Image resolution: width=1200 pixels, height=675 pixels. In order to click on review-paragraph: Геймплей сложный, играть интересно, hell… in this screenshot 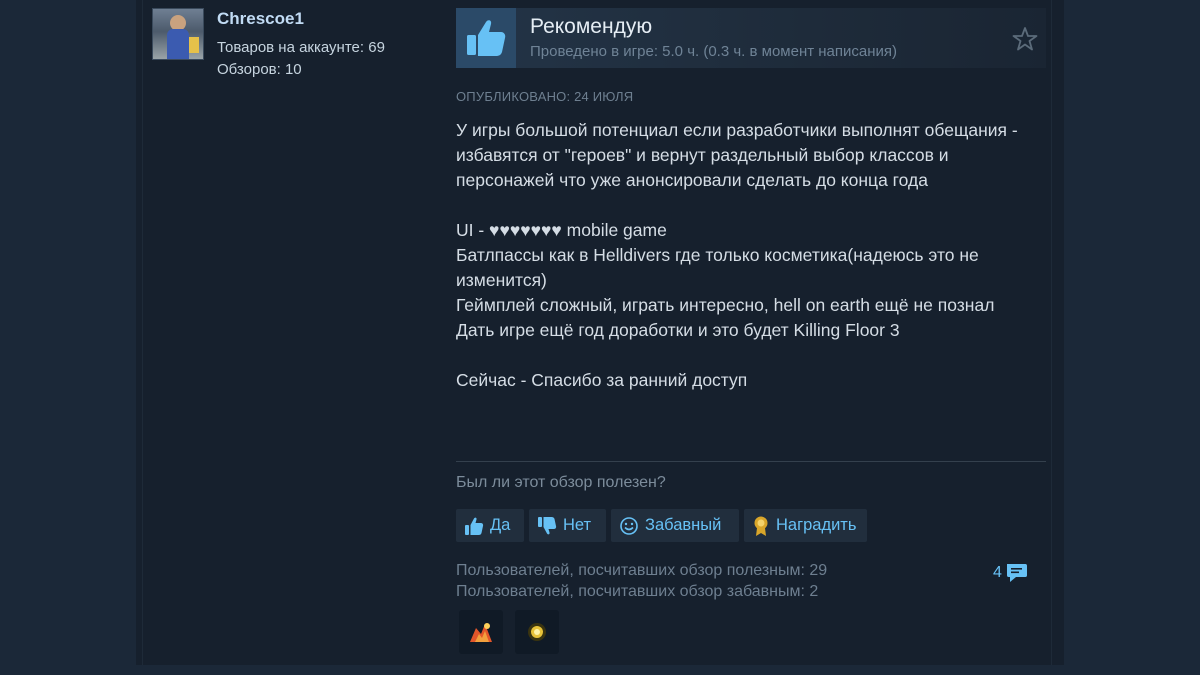, I will do `click(725, 305)`.